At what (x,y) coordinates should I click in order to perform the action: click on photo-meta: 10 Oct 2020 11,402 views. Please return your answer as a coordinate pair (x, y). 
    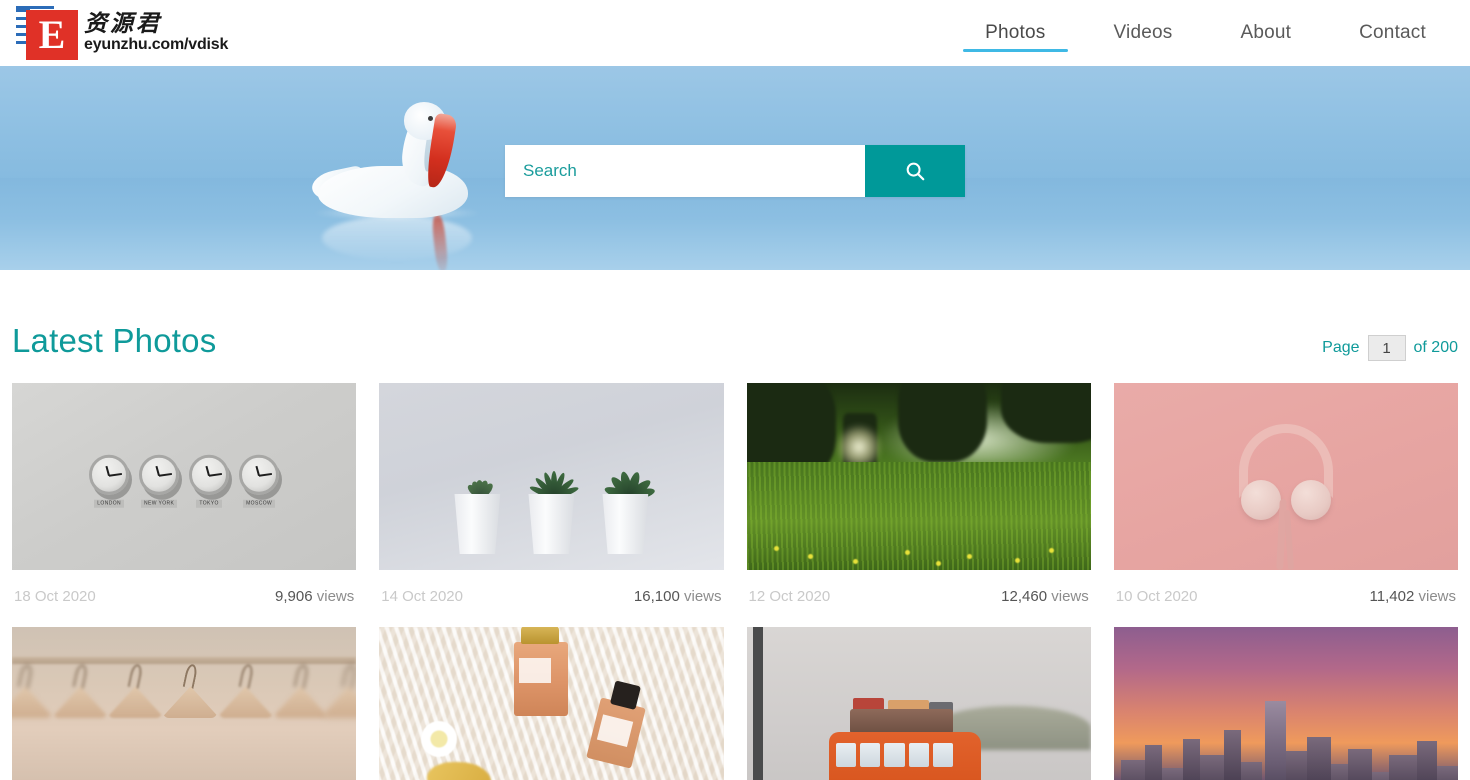
    Looking at the image, I should click on (1286, 598).